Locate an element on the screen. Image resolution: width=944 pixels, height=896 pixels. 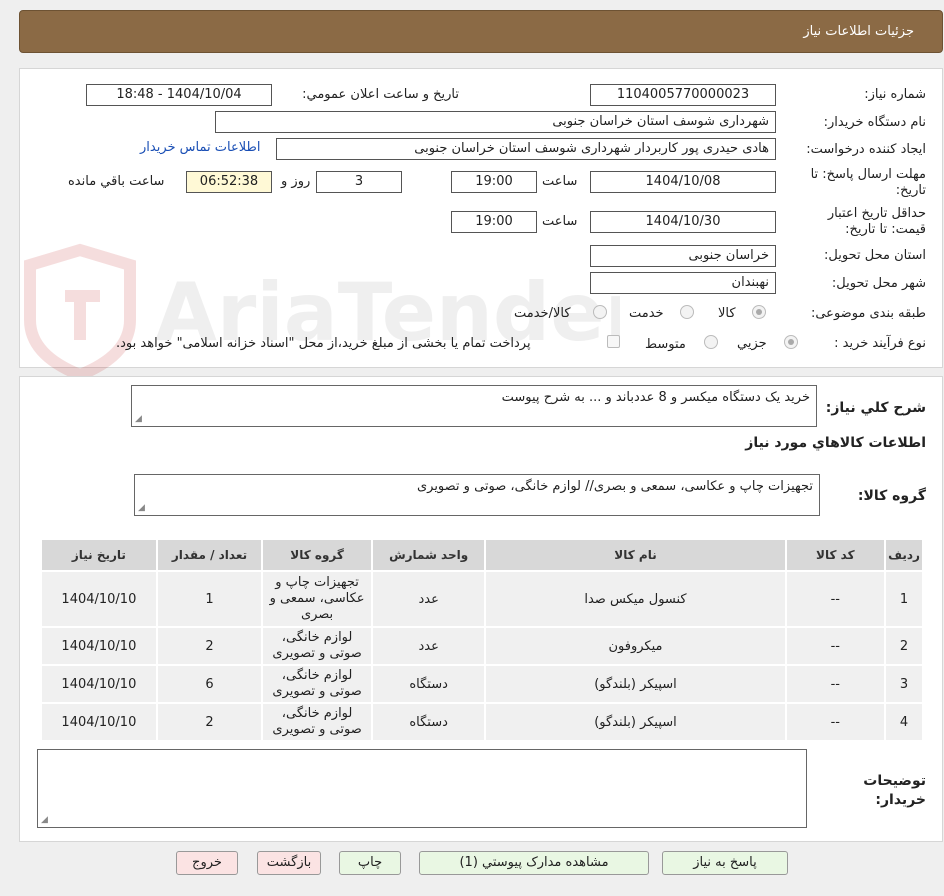
process-option-minor: جزیي is located at coordinates (752, 343).